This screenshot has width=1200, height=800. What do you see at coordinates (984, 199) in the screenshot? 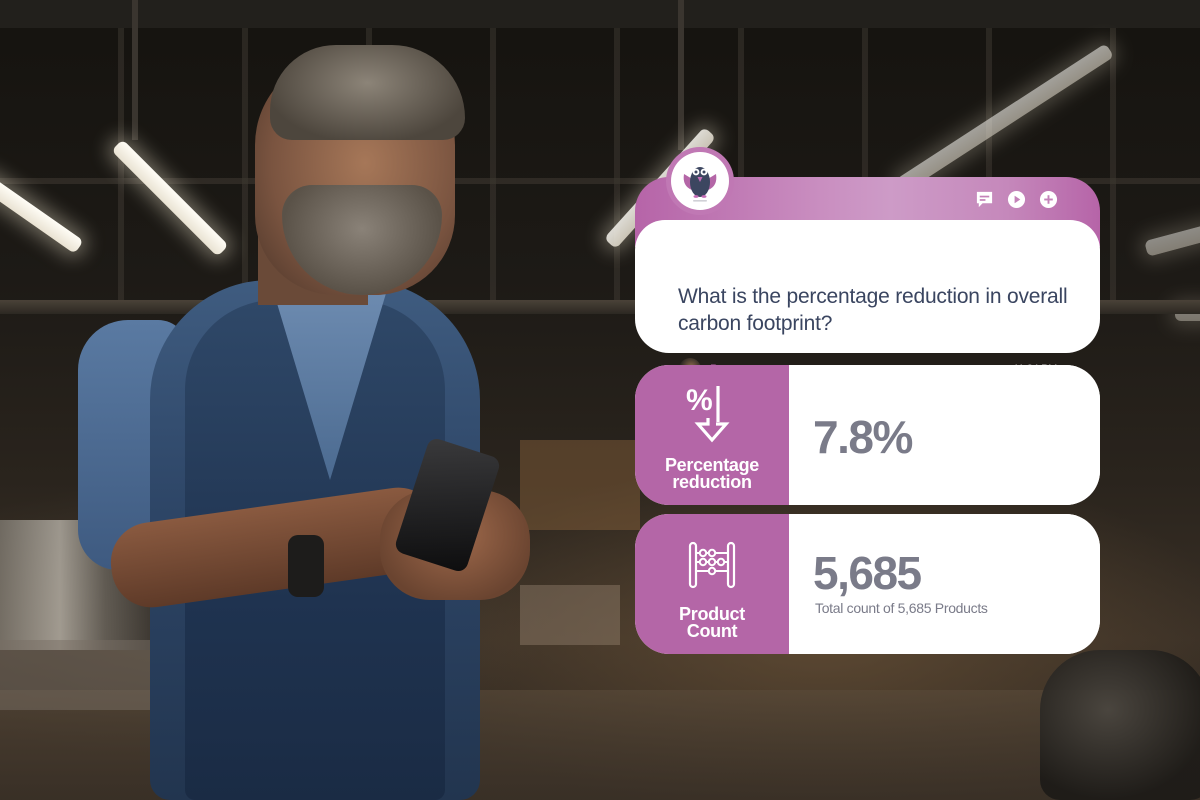
I see `chat-bubble-icon` at bounding box center [984, 199].